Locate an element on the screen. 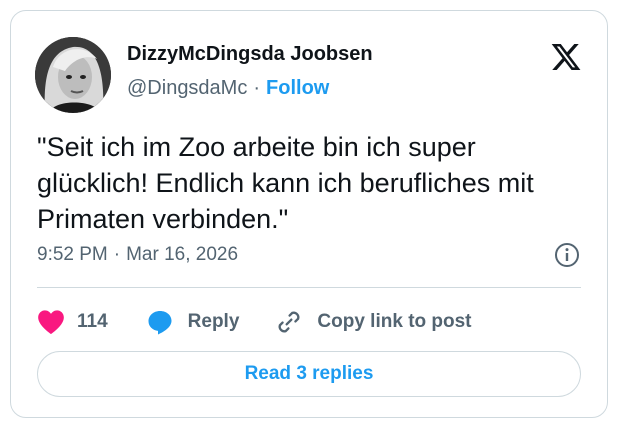 This screenshot has height=430, width=620. reply-button: Reply is located at coordinates (193, 322).